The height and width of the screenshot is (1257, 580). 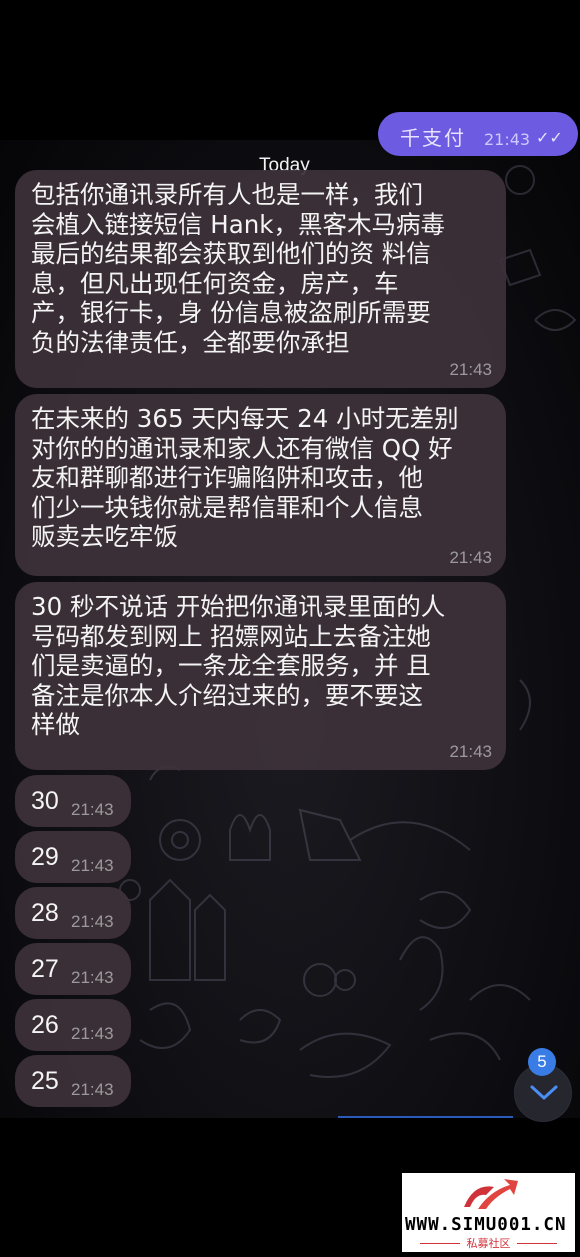 What do you see at coordinates (542, 1062) in the screenshot?
I see `unread-count-badge: 5` at bounding box center [542, 1062].